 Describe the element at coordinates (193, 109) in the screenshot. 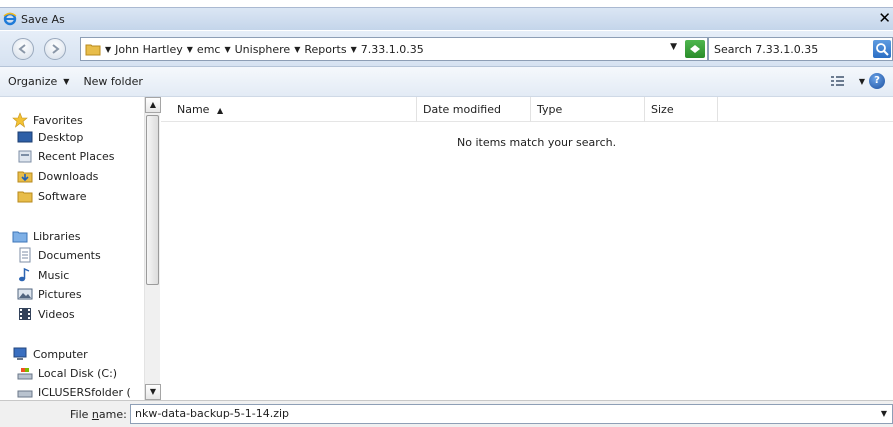

I see `column-label: Name` at that location.